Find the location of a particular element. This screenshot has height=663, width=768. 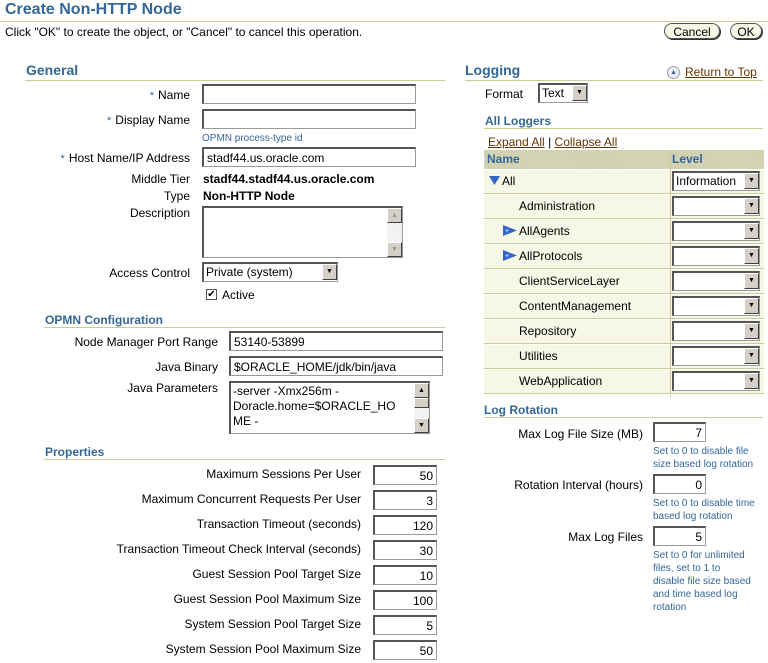

port-range-label: Node Manager Port Range is located at coordinates (146, 342).